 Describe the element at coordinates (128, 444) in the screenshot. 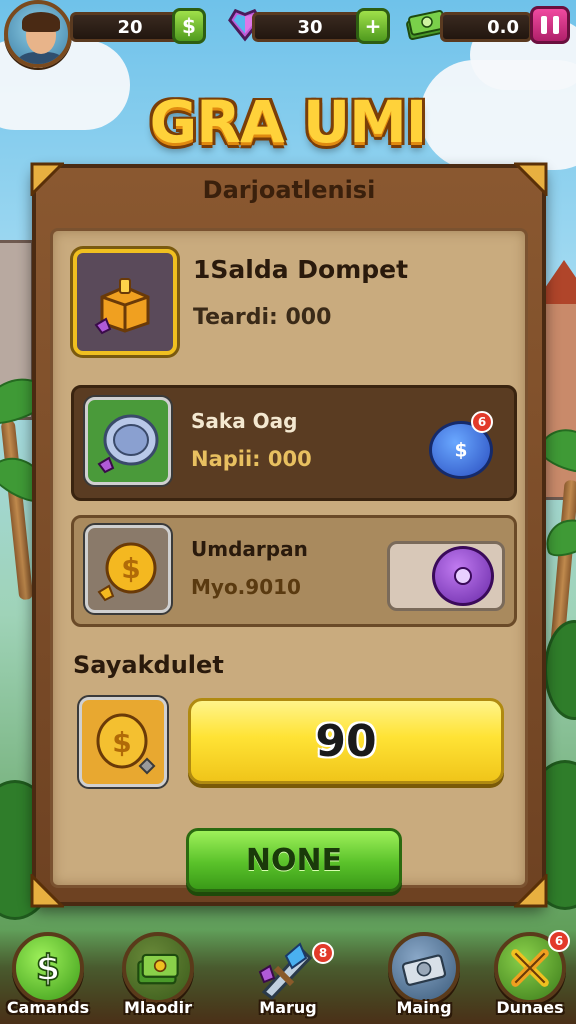

I see `silver-coin-icon` at that location.